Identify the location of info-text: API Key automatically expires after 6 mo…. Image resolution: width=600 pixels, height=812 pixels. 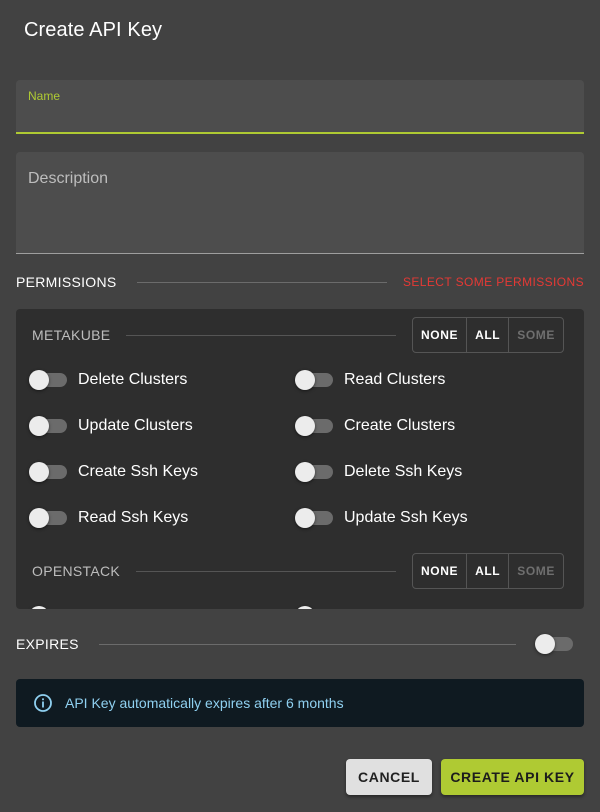
(204, 703).